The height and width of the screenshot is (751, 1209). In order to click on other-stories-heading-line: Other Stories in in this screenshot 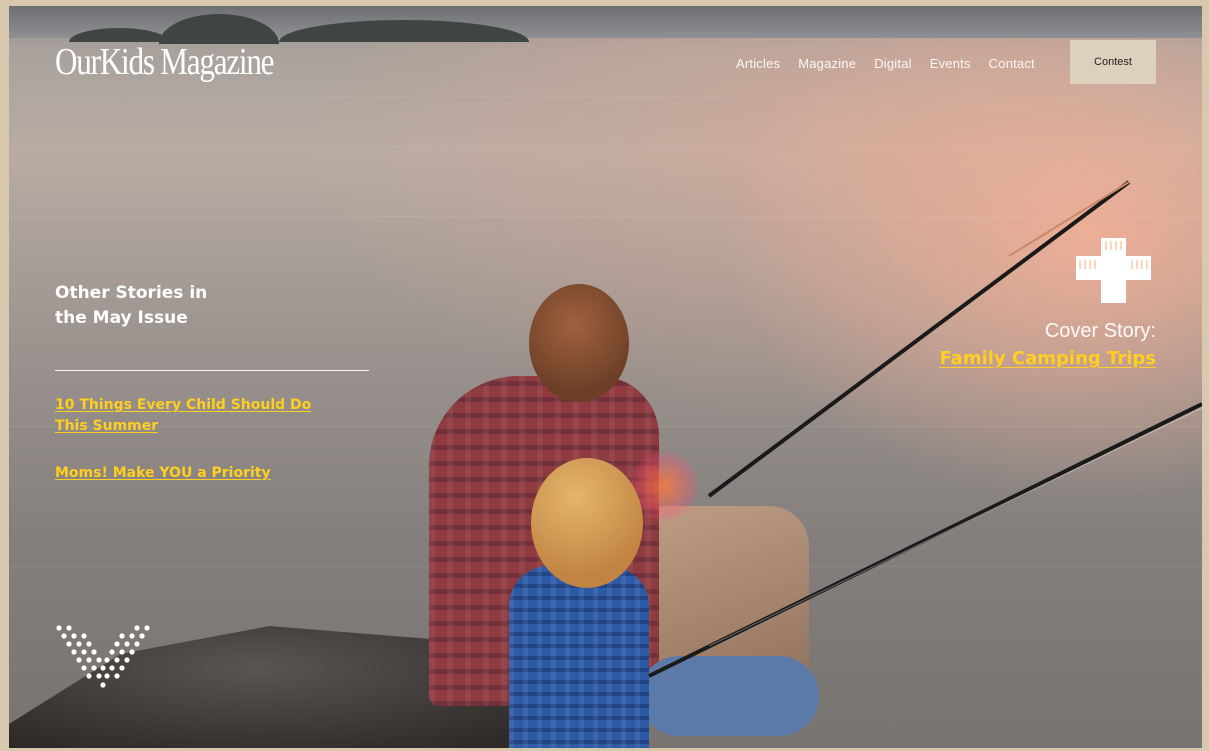, I will do `click(131, 293)`.